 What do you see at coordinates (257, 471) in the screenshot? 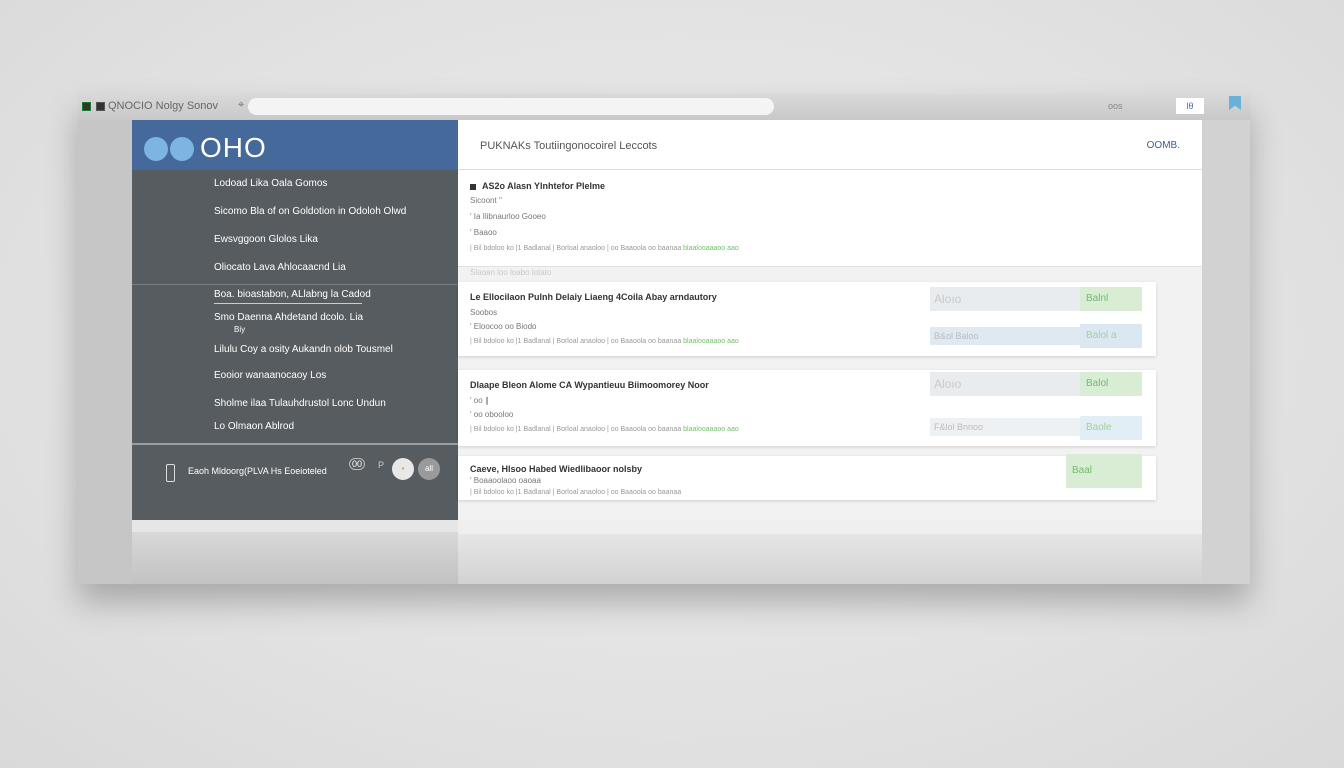
I see `user-label: Eaoh Mldoorg(PLVA Hs Eoeioteled` at bounding box center [257, 471].